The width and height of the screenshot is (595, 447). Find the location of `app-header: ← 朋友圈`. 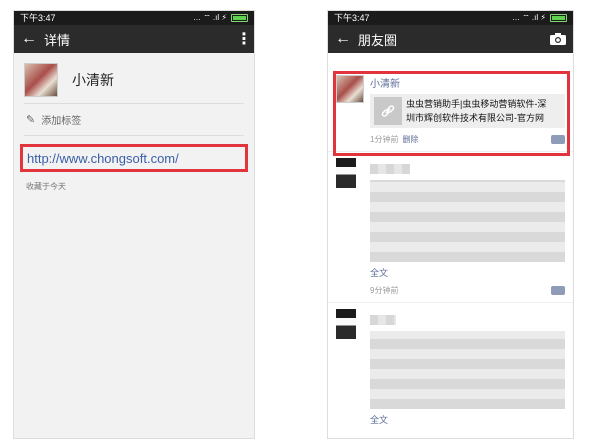

app-header: ← 朋友圈 is located at coordinates (450, 39).